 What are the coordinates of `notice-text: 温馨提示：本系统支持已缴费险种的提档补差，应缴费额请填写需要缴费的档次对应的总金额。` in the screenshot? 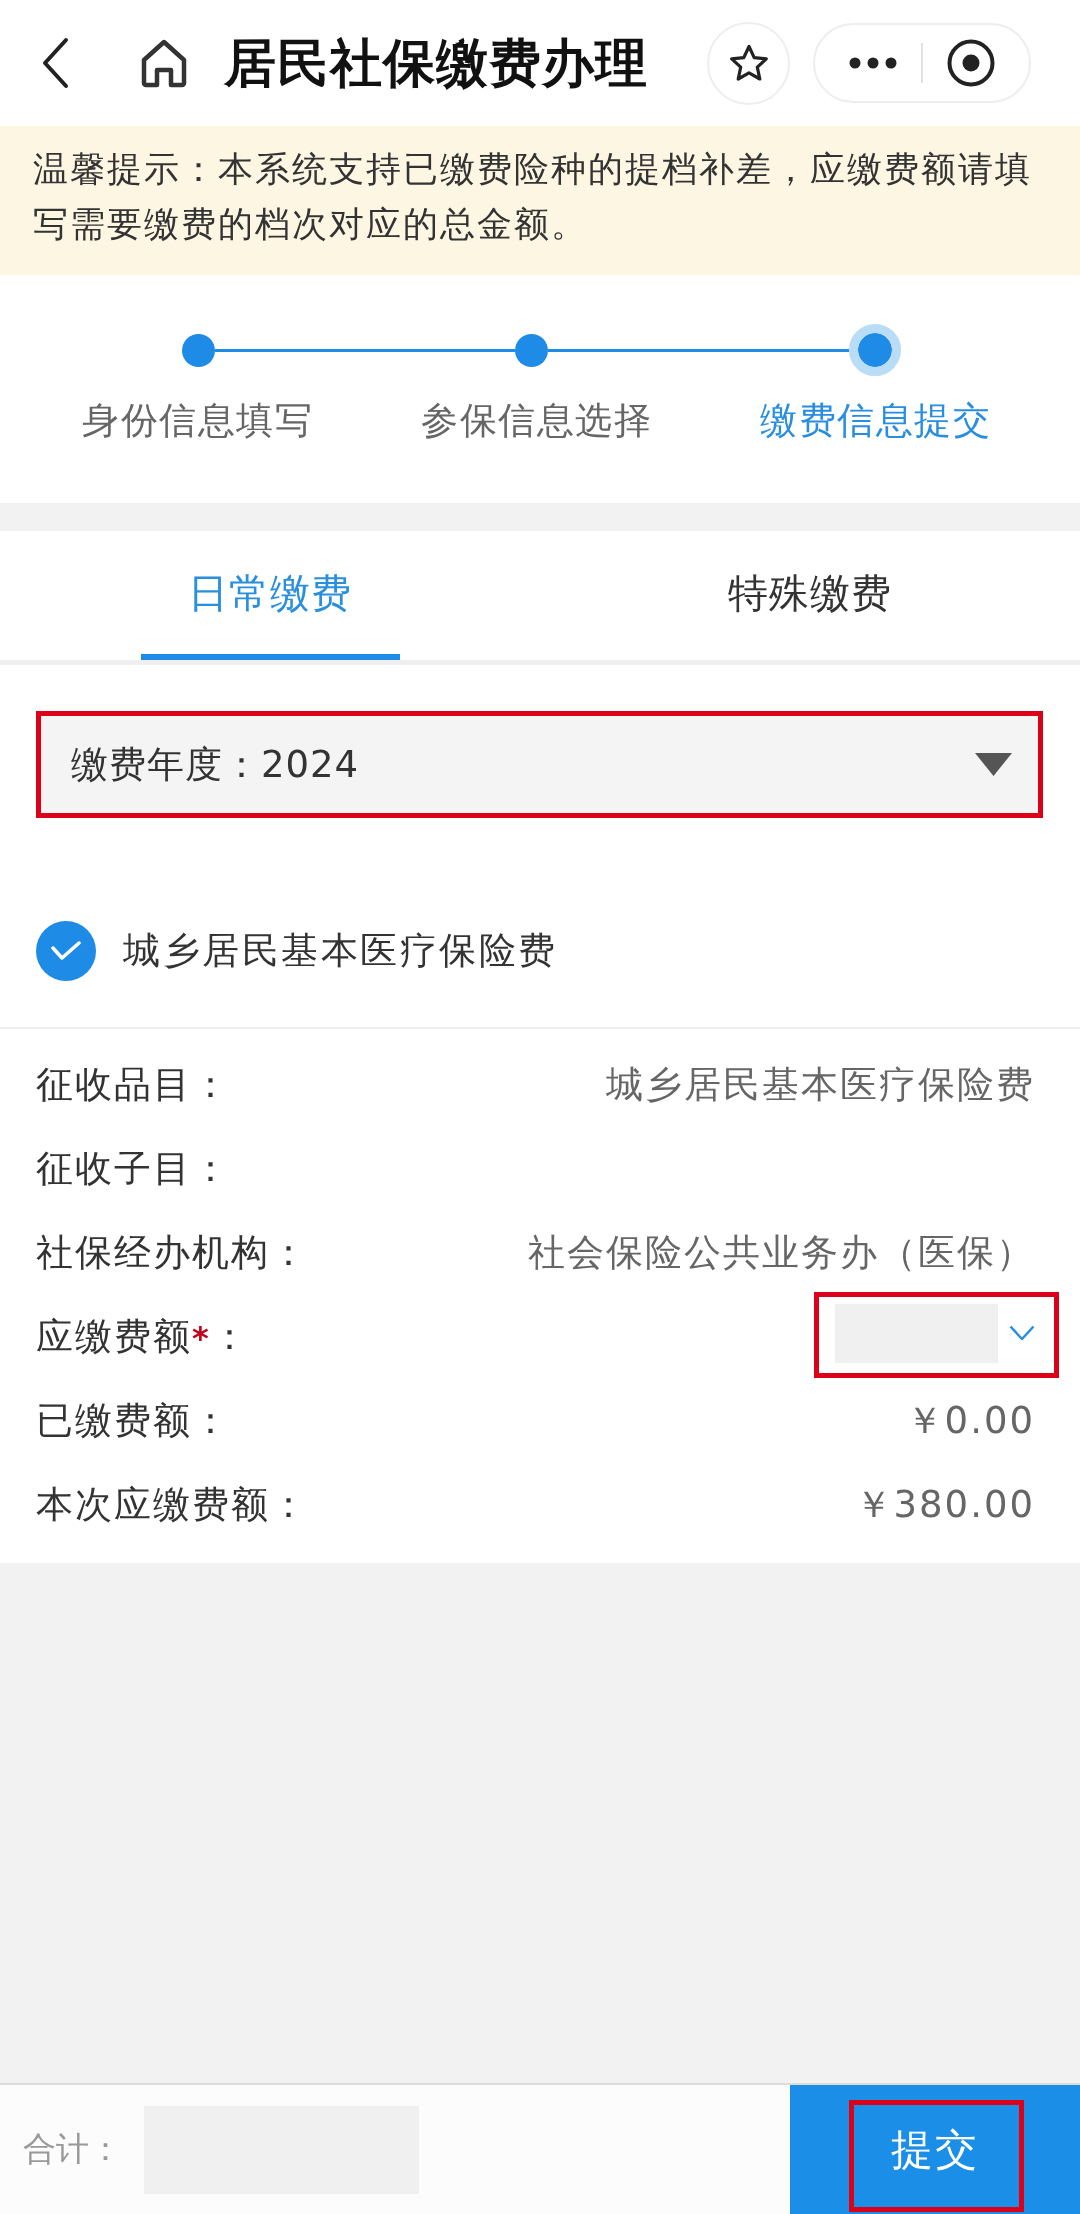 It's located at (533, 197).